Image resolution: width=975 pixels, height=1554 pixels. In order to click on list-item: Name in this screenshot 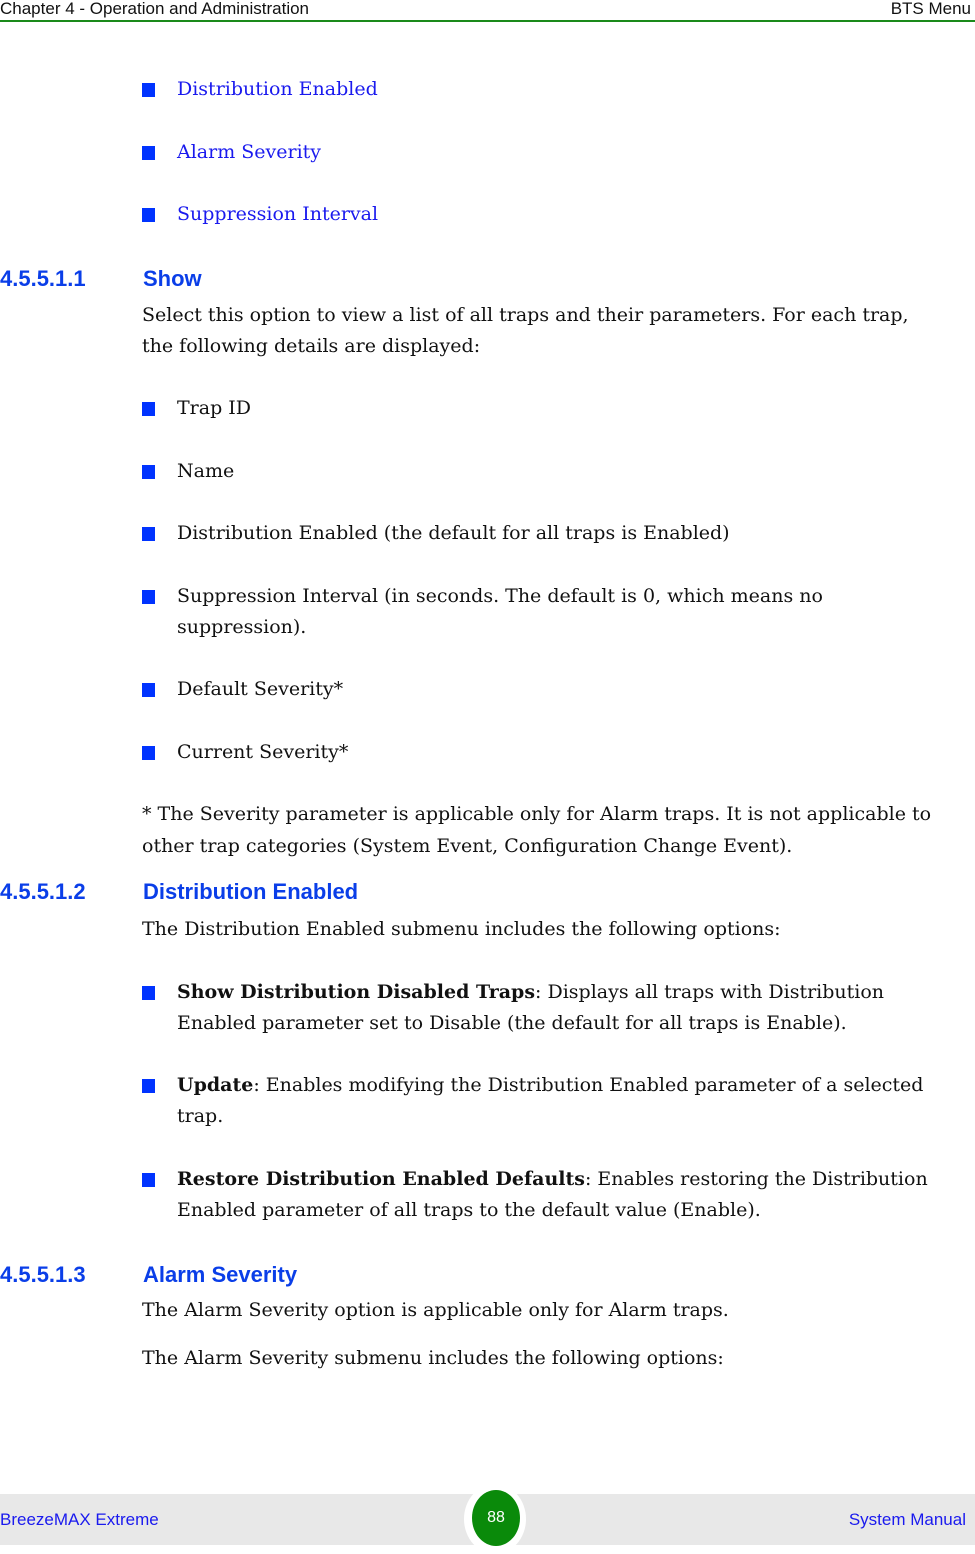, I will do `click(206, 471)`.